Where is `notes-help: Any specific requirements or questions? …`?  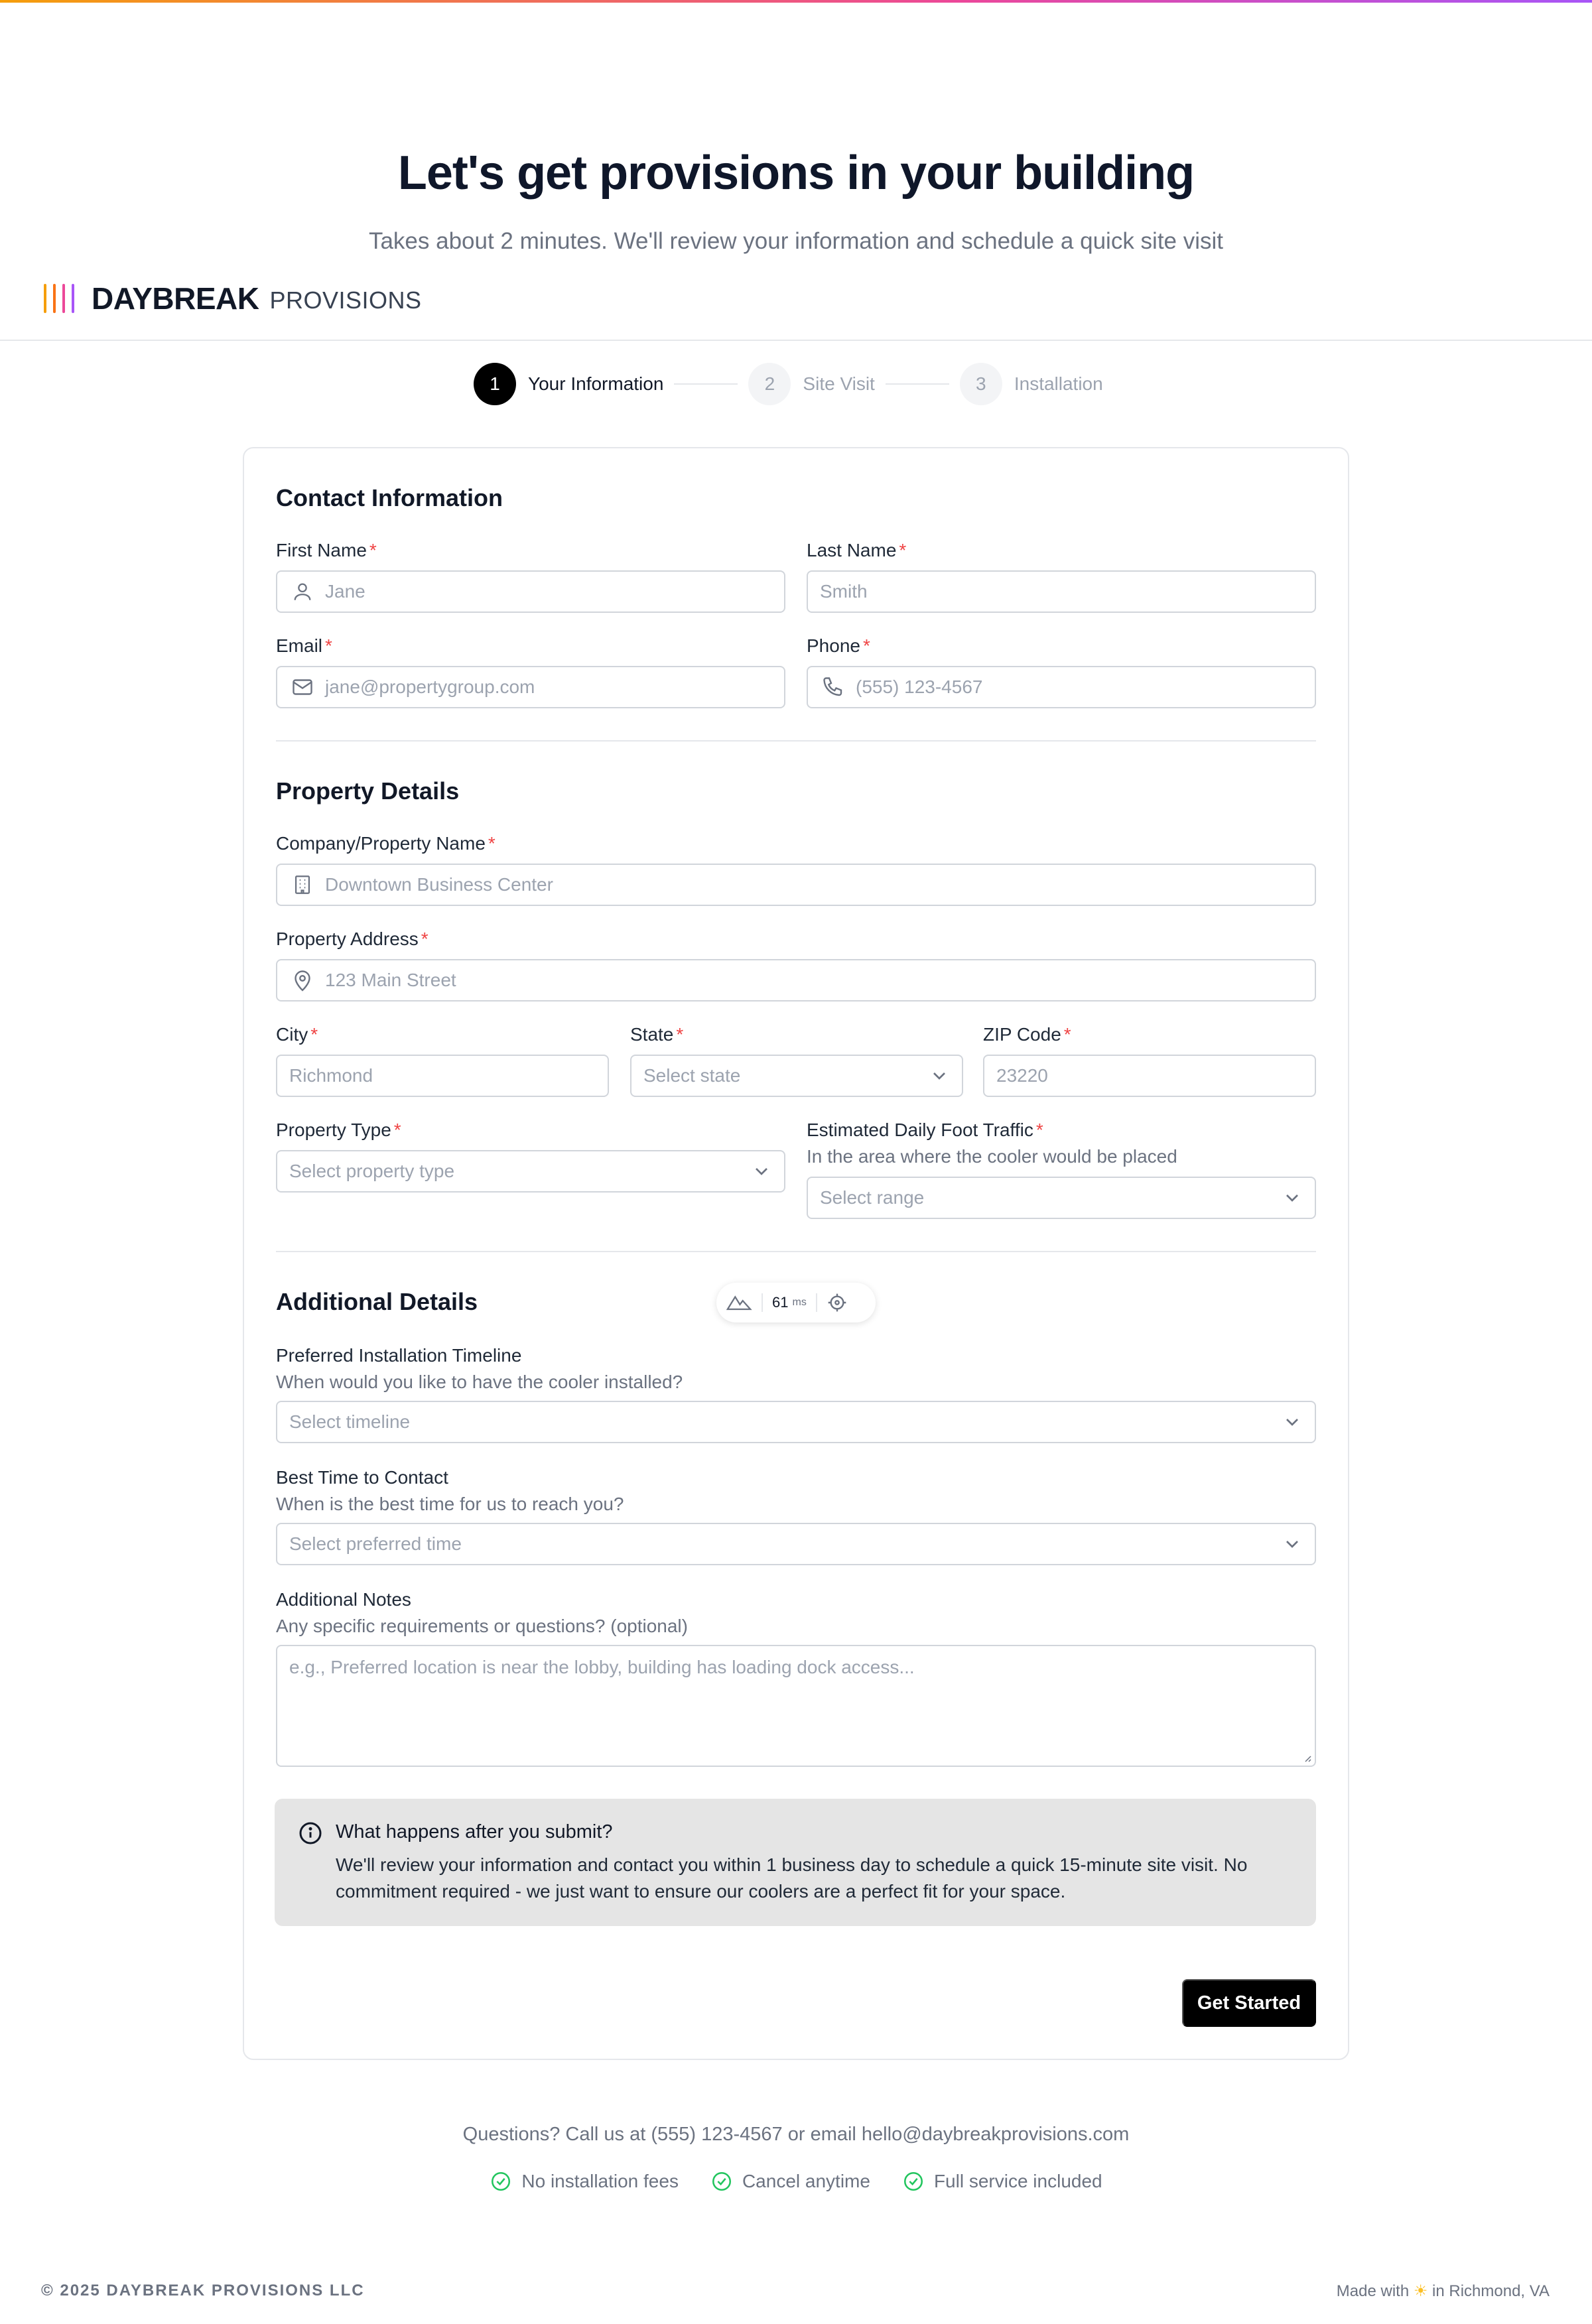 notes-help: Any specific requirements or questions? … is located at coordinates (482, 1626).